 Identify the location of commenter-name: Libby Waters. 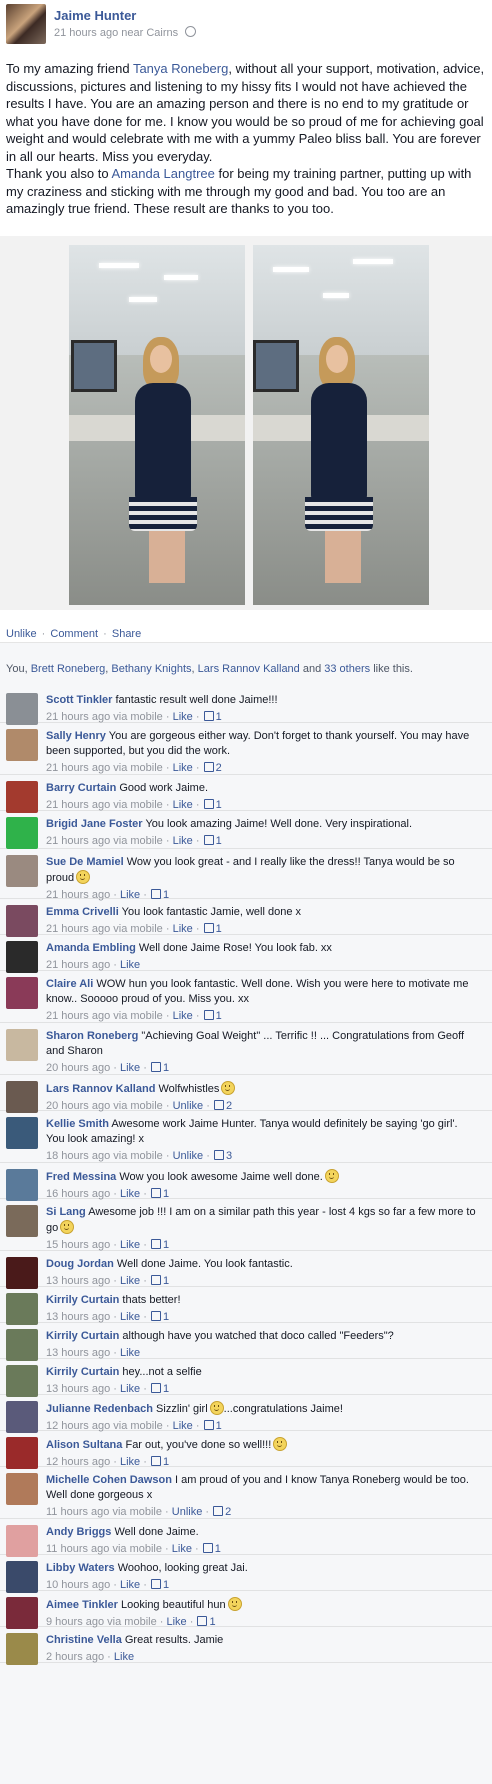
(80, 1568).